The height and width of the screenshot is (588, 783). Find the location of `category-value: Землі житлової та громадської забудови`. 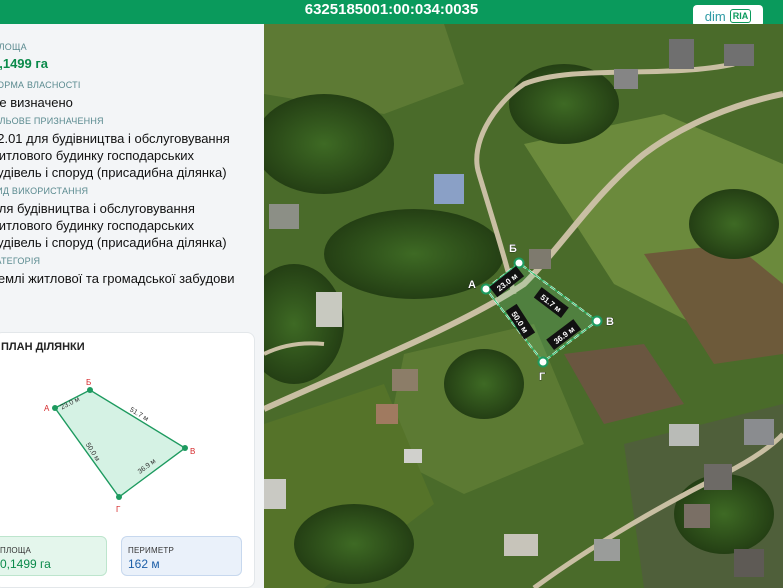

category-value: Землі житлової та громадської забудови is located at coordinates (117, 278).